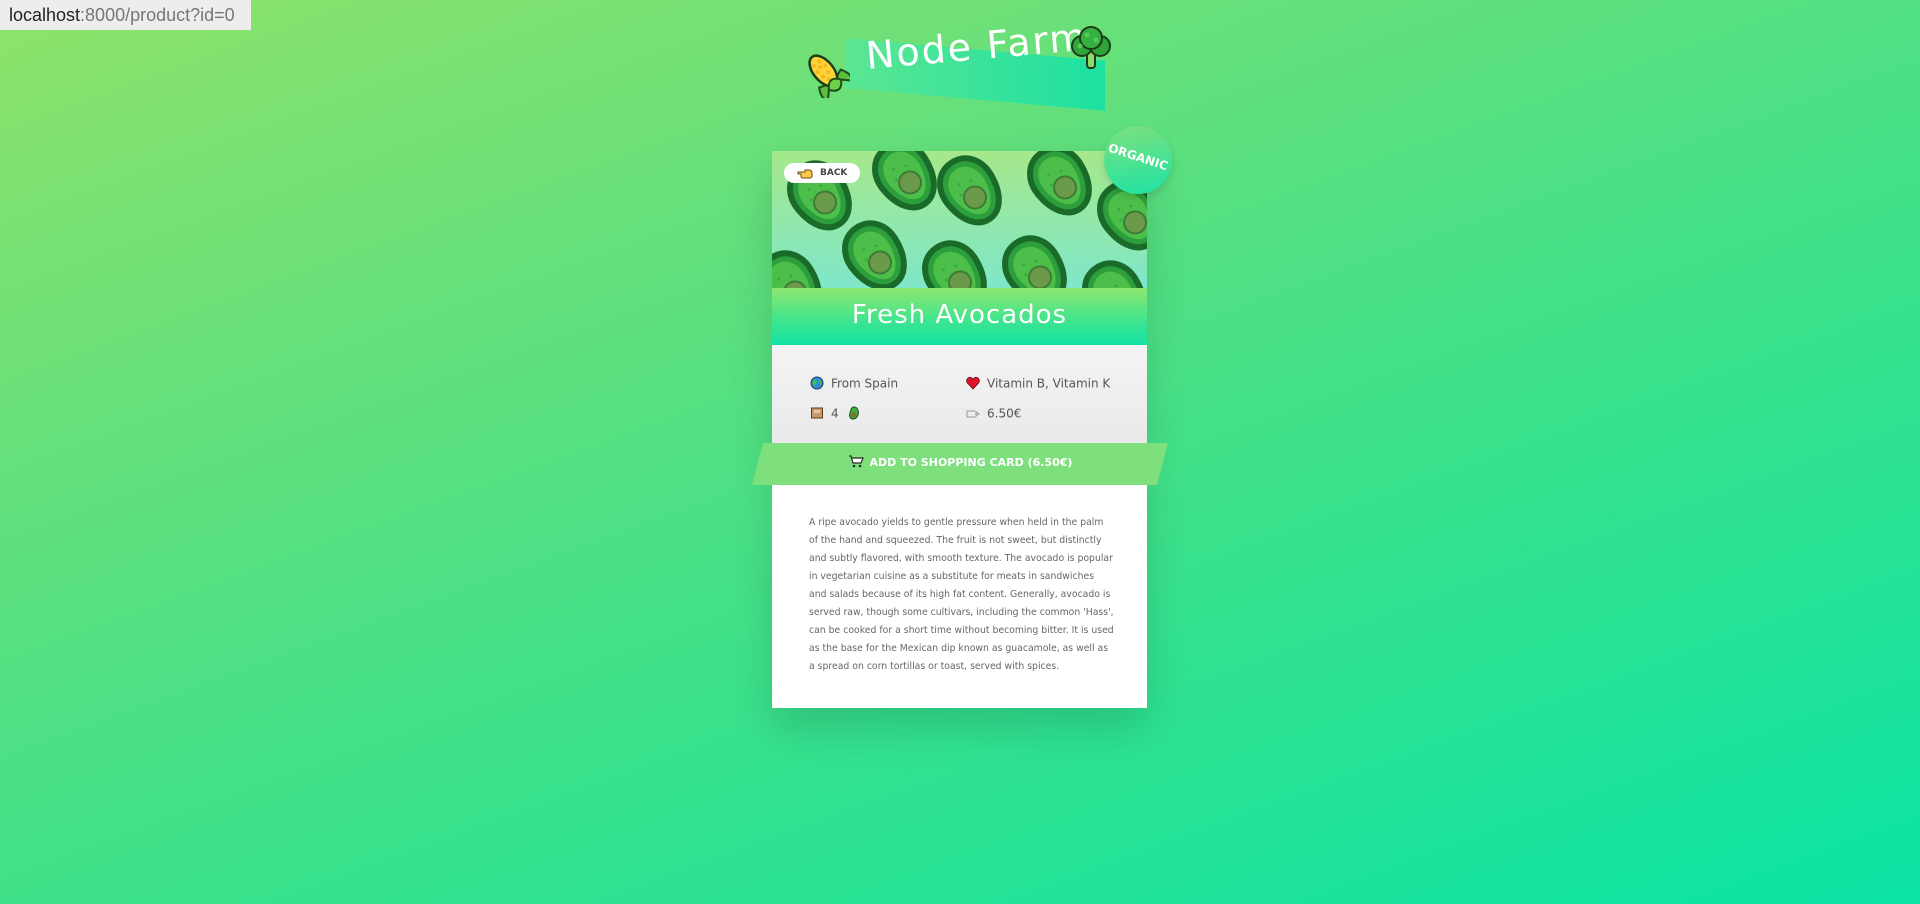  I want to click on shopping-cart-icon, so click(856, 461).